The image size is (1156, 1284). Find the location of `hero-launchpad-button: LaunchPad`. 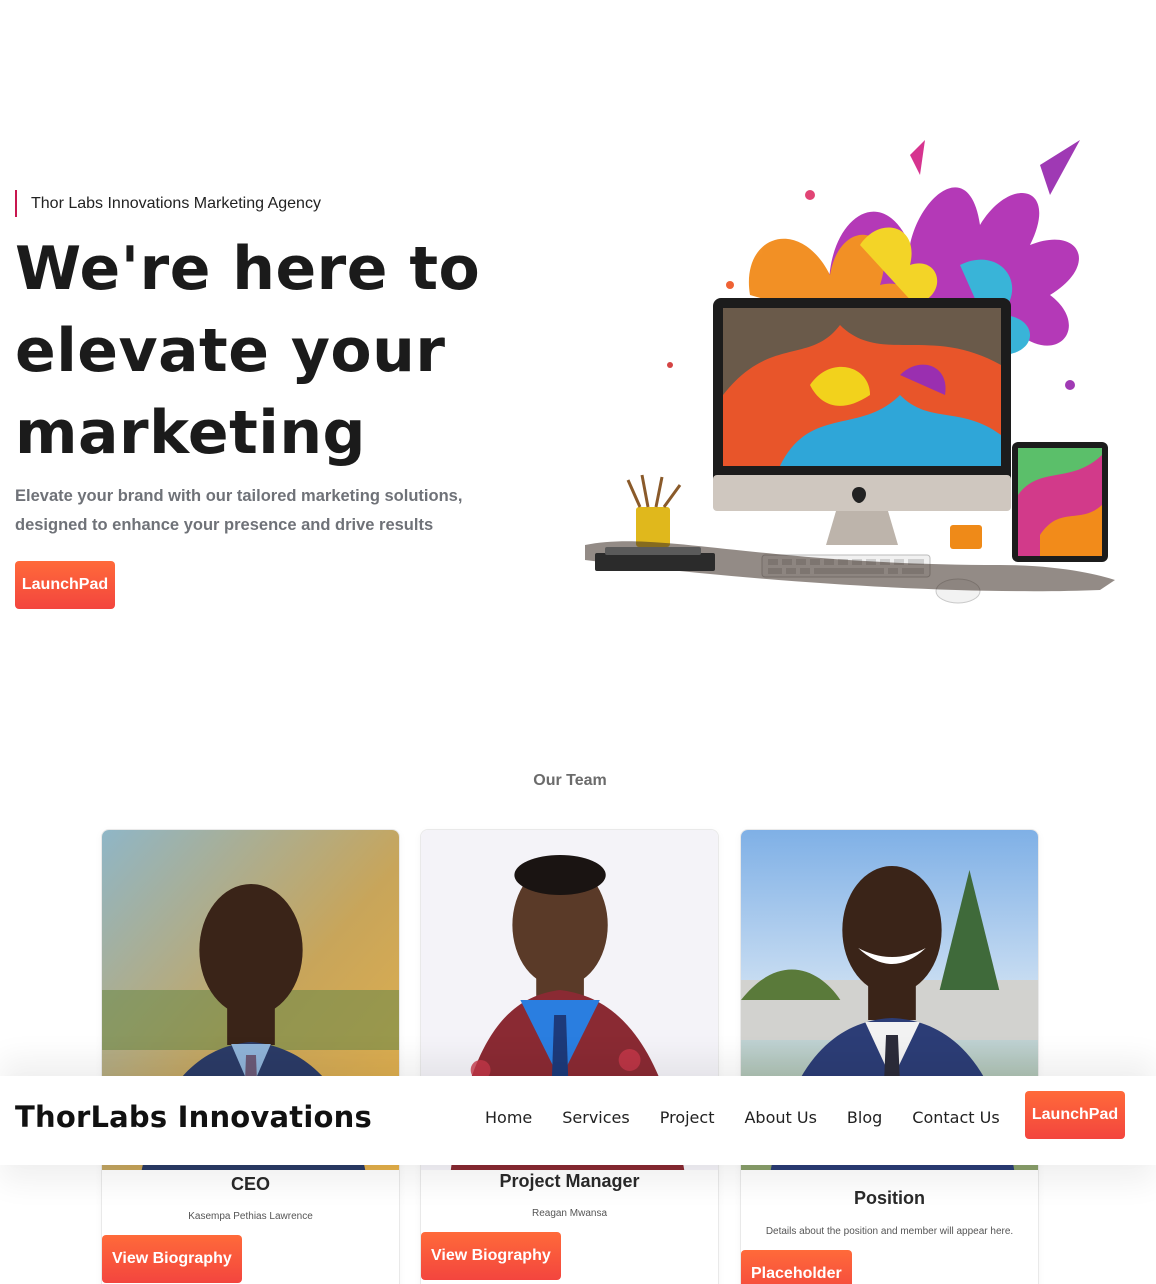

hero-launchpad-button: LaunchPad is located at coordinates (65, 585).